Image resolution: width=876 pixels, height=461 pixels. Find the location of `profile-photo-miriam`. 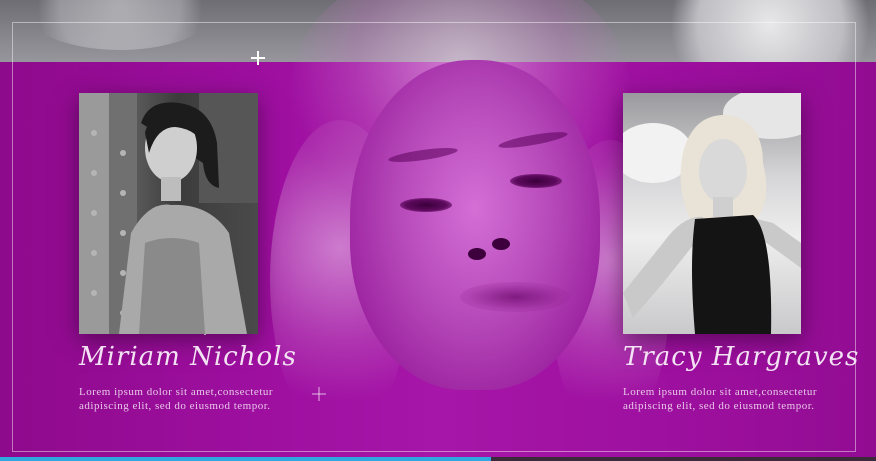

profile-photo-miriam is located at coordinates (168, 213).